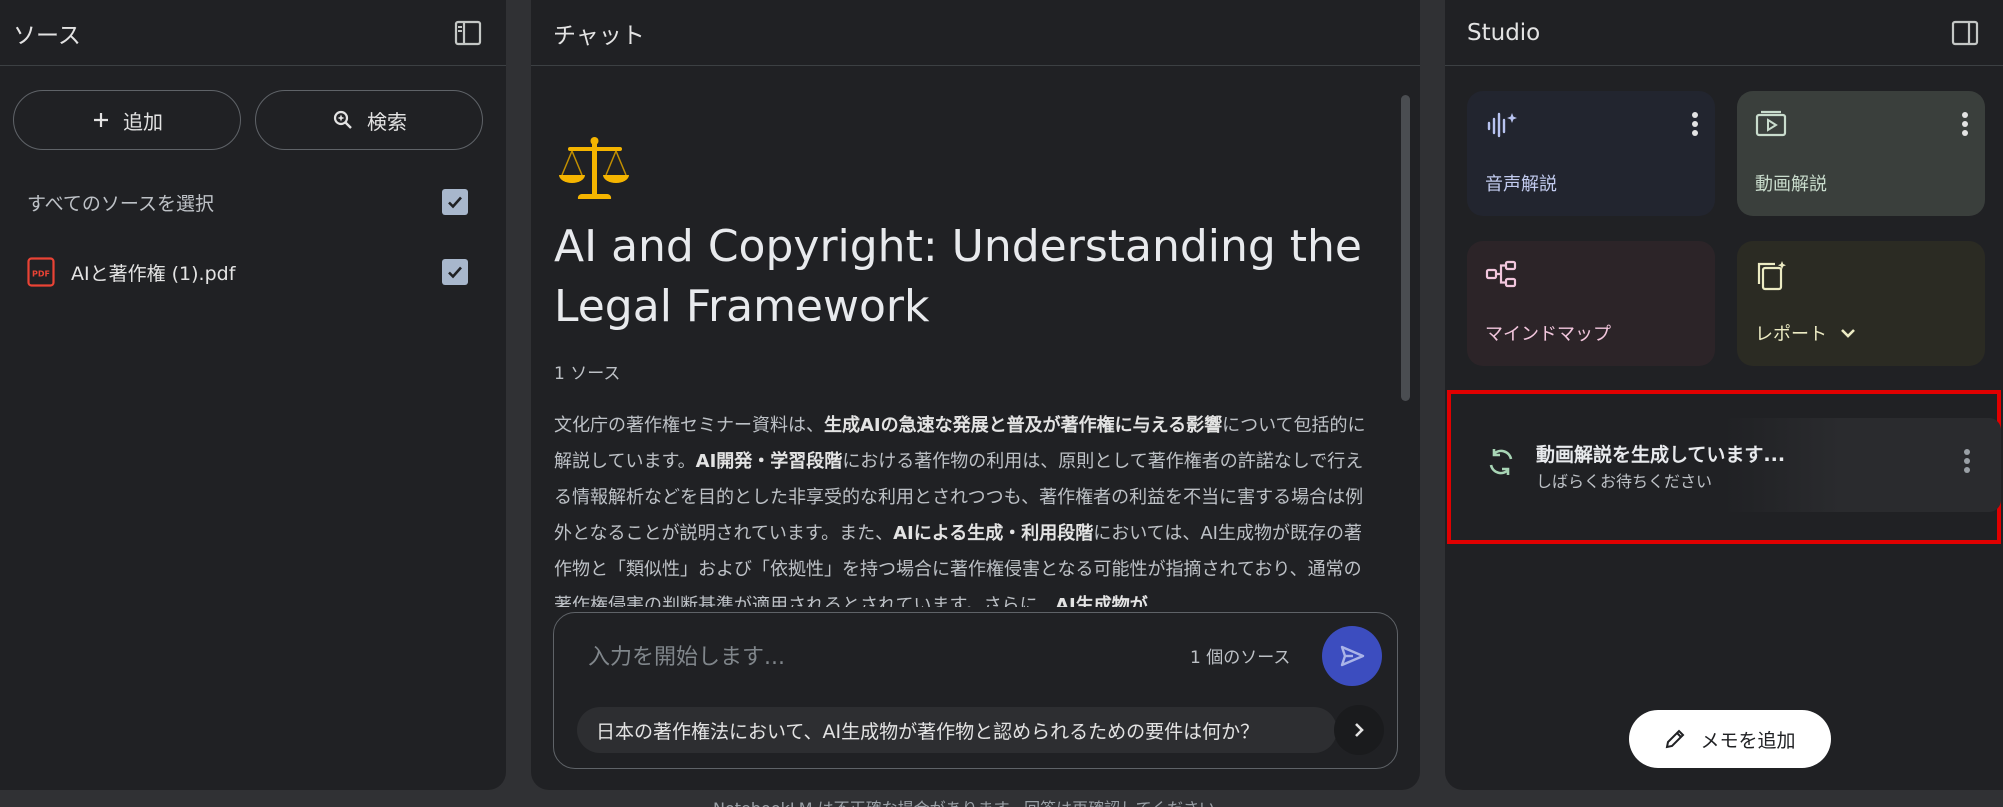  I want to click on send-button, so click(1352, 656).